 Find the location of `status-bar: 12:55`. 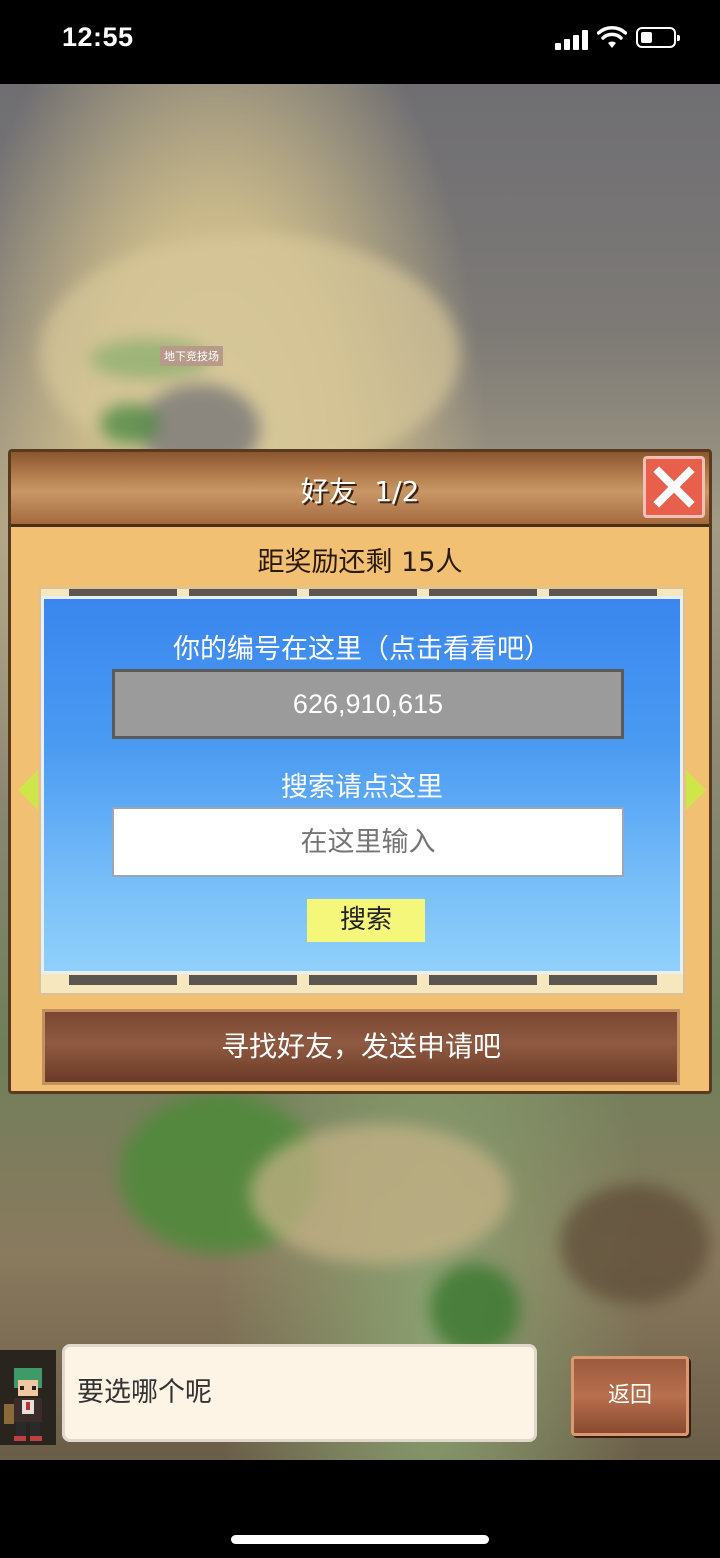

status-bar: 12:55 is located at coordinates (360, 42).